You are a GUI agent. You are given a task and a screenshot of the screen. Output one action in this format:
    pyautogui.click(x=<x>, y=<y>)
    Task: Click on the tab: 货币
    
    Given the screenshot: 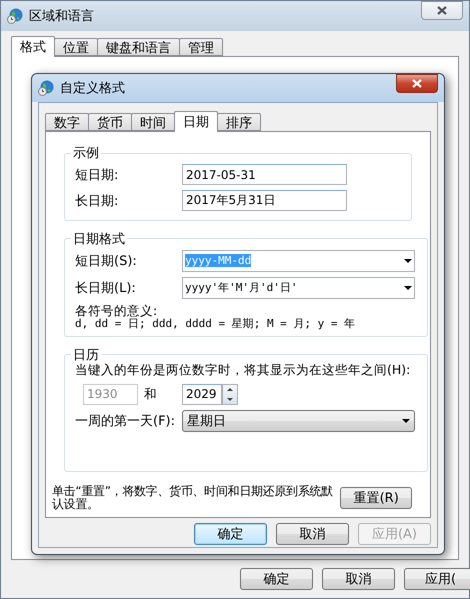 What is the action you would take?
    pyautogui.click(x=110, y=122)
    